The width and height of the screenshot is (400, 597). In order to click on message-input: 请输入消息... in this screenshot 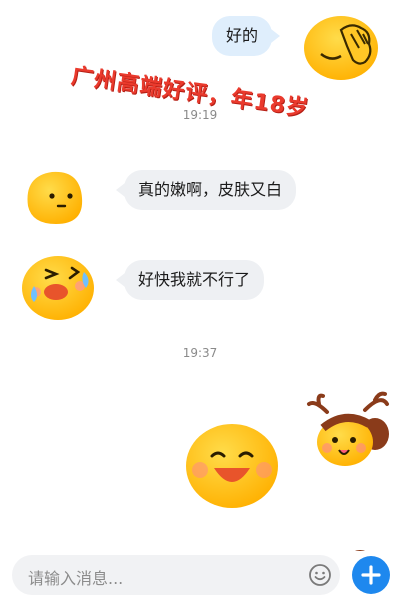, I will do `click(176, 575)`.